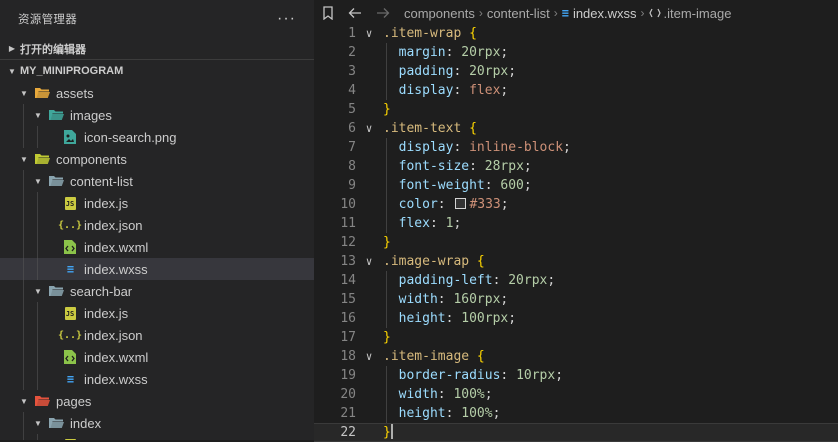  Describe the element at coordinates (576, 337) in the screenshot. I see `code-line: 17}` at that location.